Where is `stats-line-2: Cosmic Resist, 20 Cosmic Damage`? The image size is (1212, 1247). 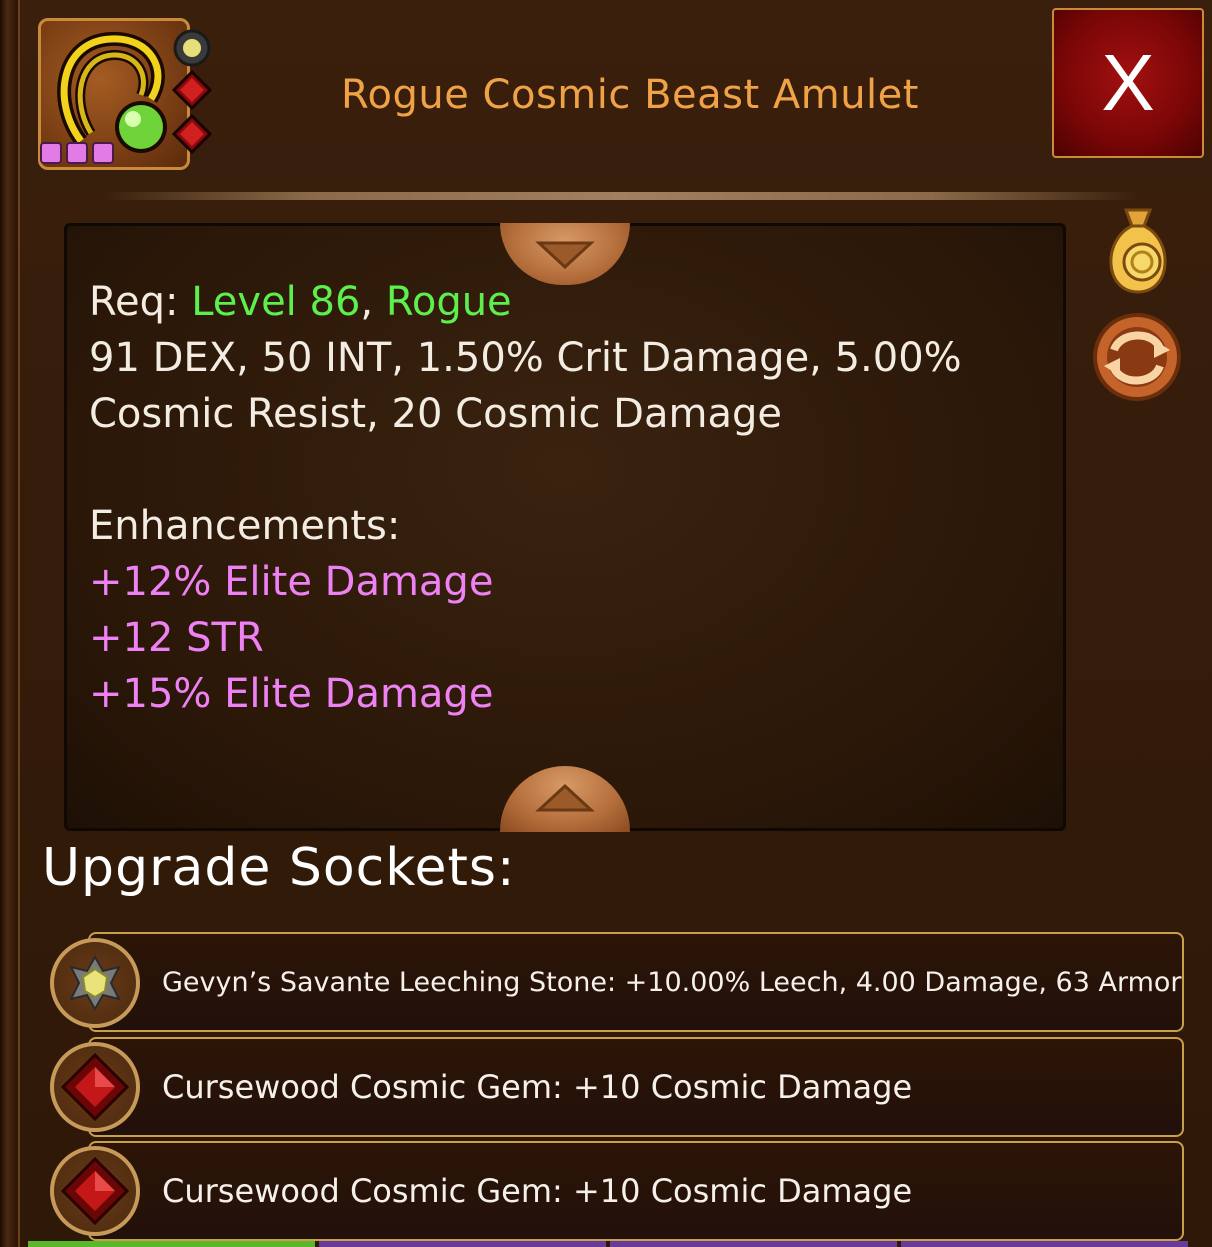
stats-line-2: Cosmic Resist, 20 Cosmic Damage is located at coordinates (435, 414).